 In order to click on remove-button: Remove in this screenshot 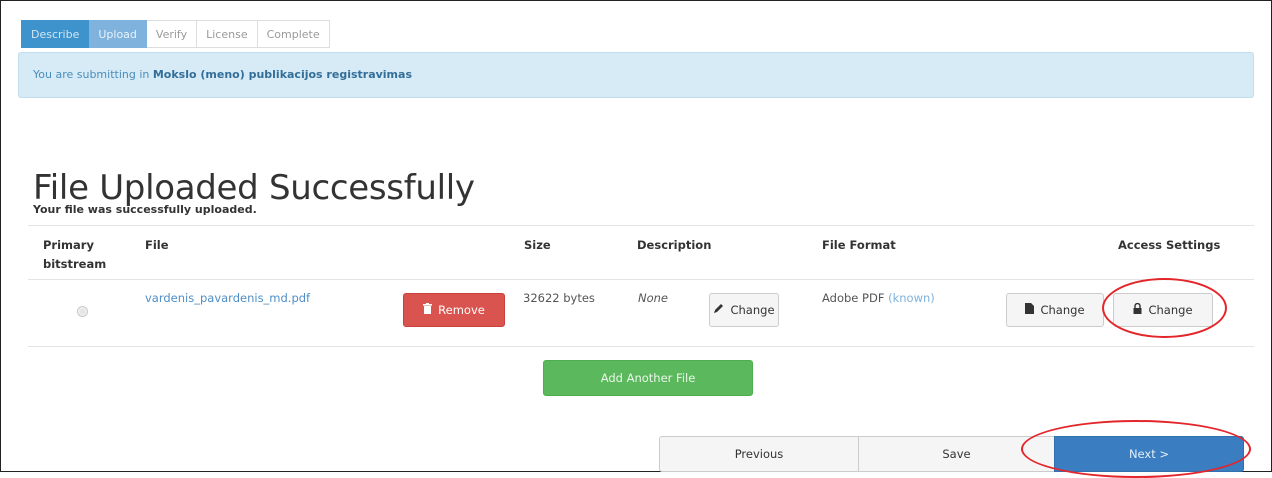, I will do `click(454, 310)`.